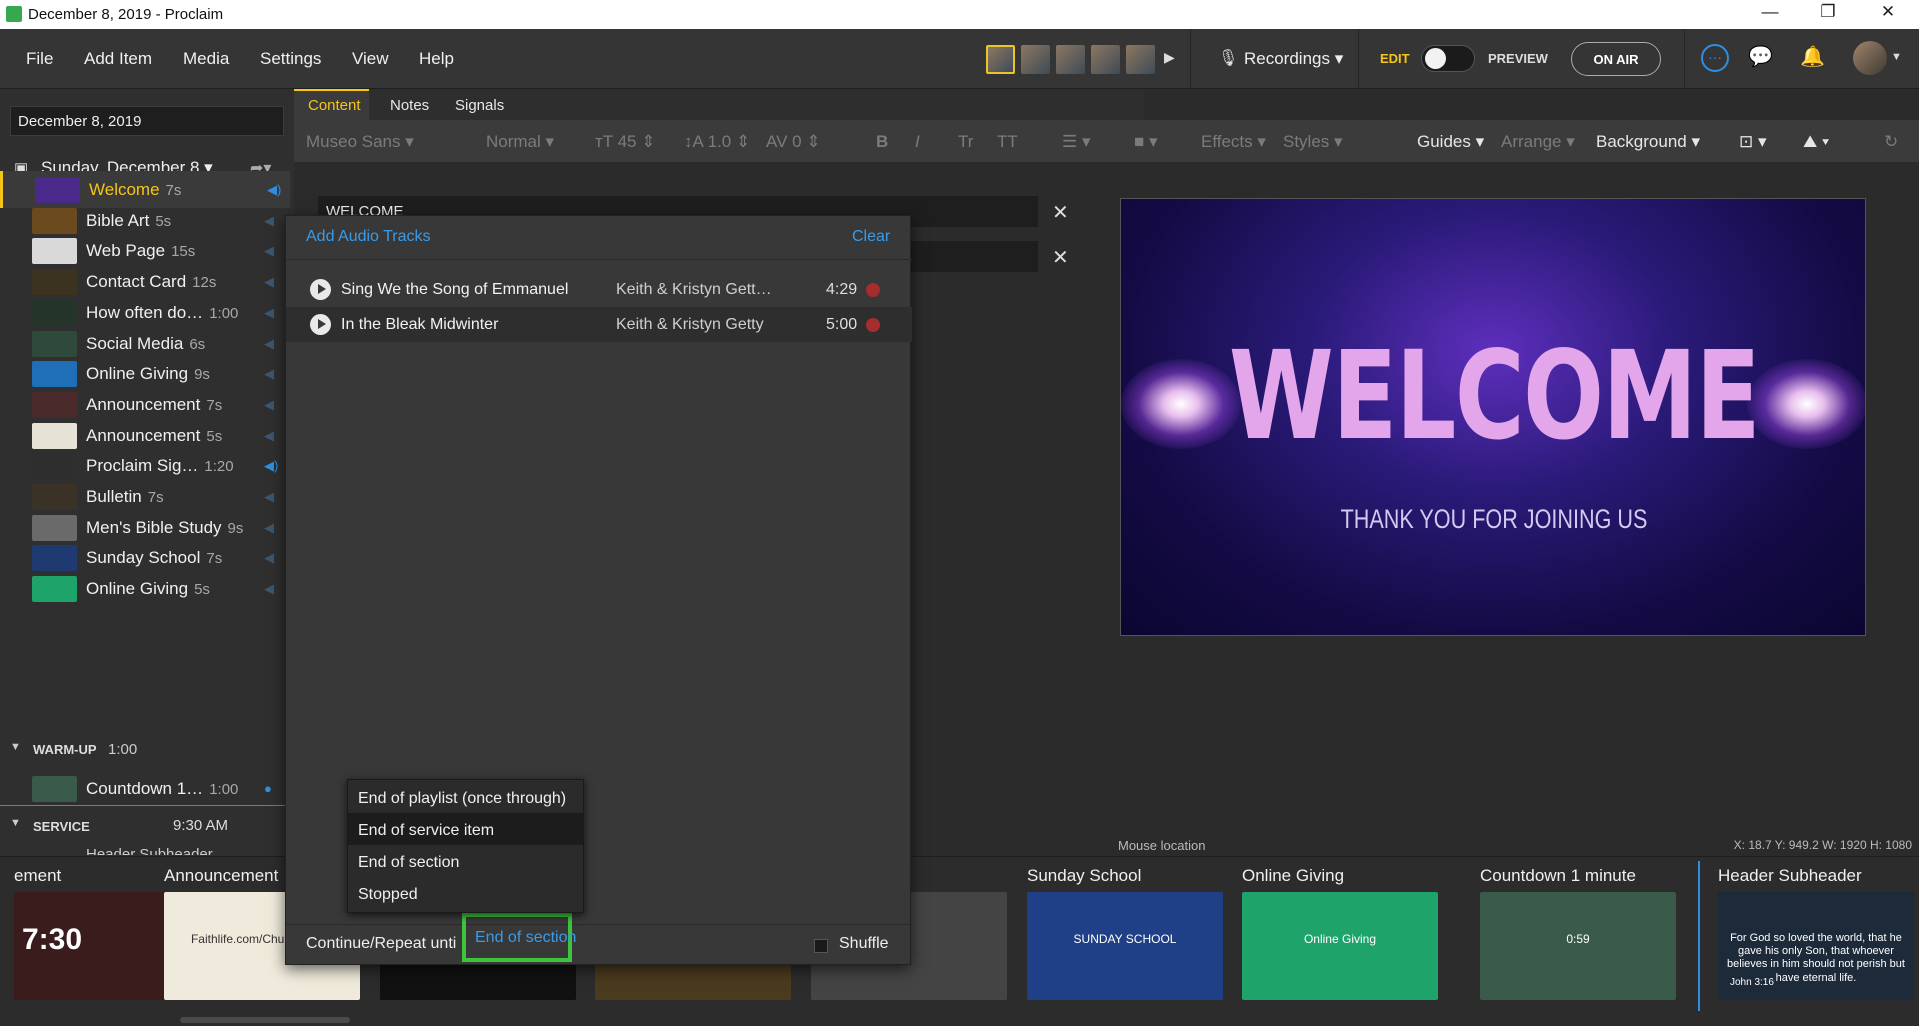 This screenshot has height=1026, width=1919. What do you see at coordinates (1169, 57) in the screenshot?
I see `more-collaborators-icon: ▶` at bounding box center [1169, 57].